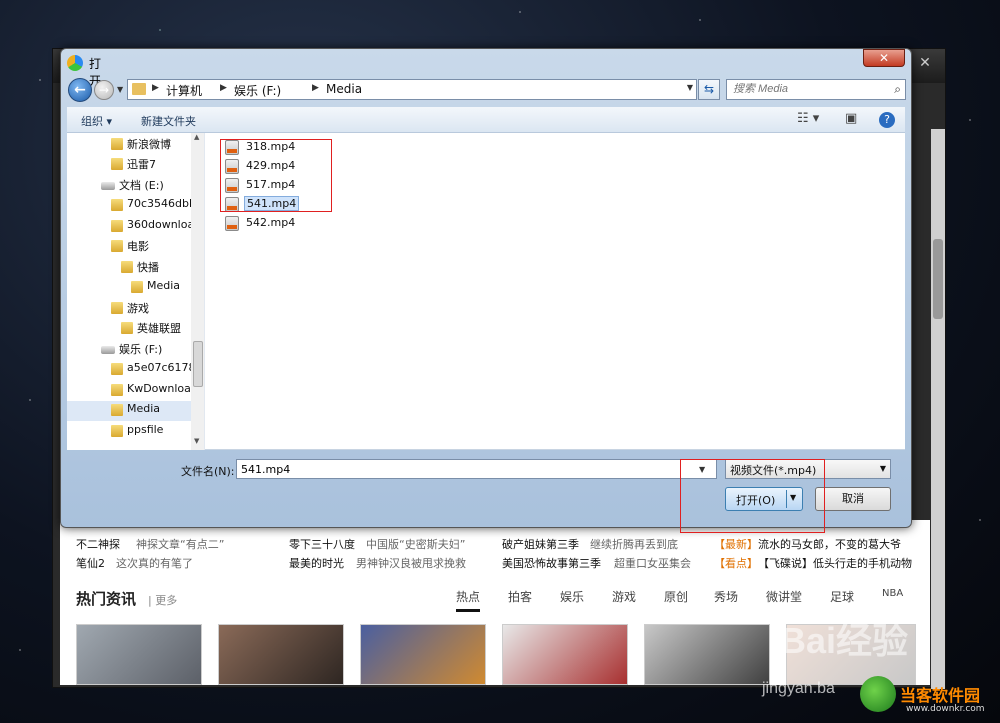 The width and height of the screenshot is (1000, 723). Describe the element at coordinates (196, 137) in the screenshot. I see `scroll-up-icon: ▲` at that location.